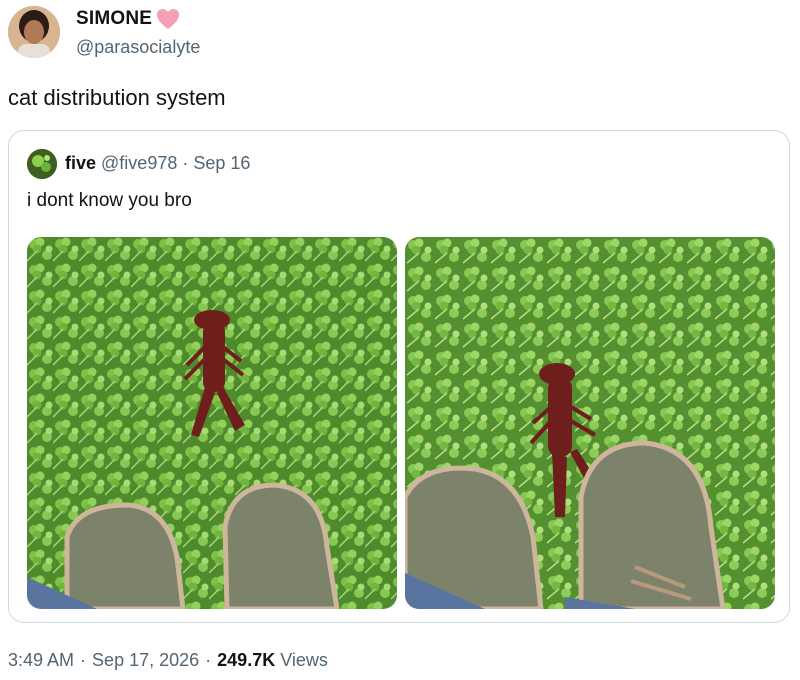  Describe the element at coordinates (139, 163) in the screenshot. I see `quoted-handle: @five978` at that location.